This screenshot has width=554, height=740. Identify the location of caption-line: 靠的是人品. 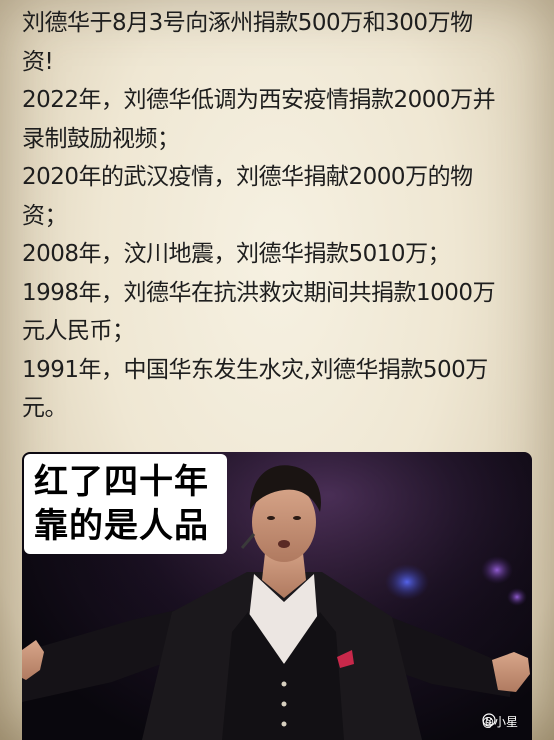
(121, 526).